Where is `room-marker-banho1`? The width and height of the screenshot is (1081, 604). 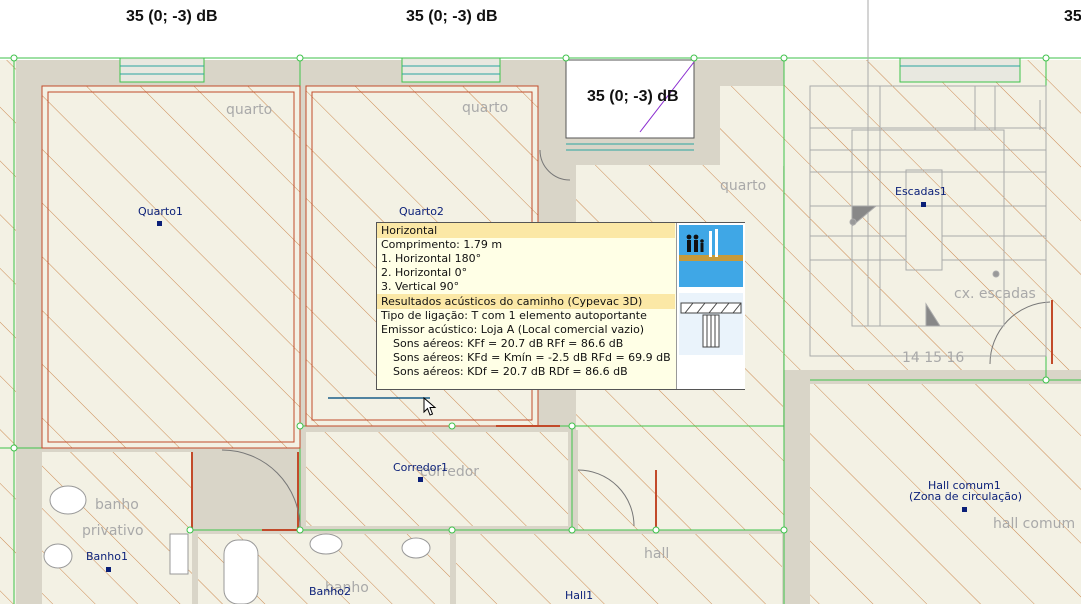
room-marker-banho1 is located at coordinates (108, 569).